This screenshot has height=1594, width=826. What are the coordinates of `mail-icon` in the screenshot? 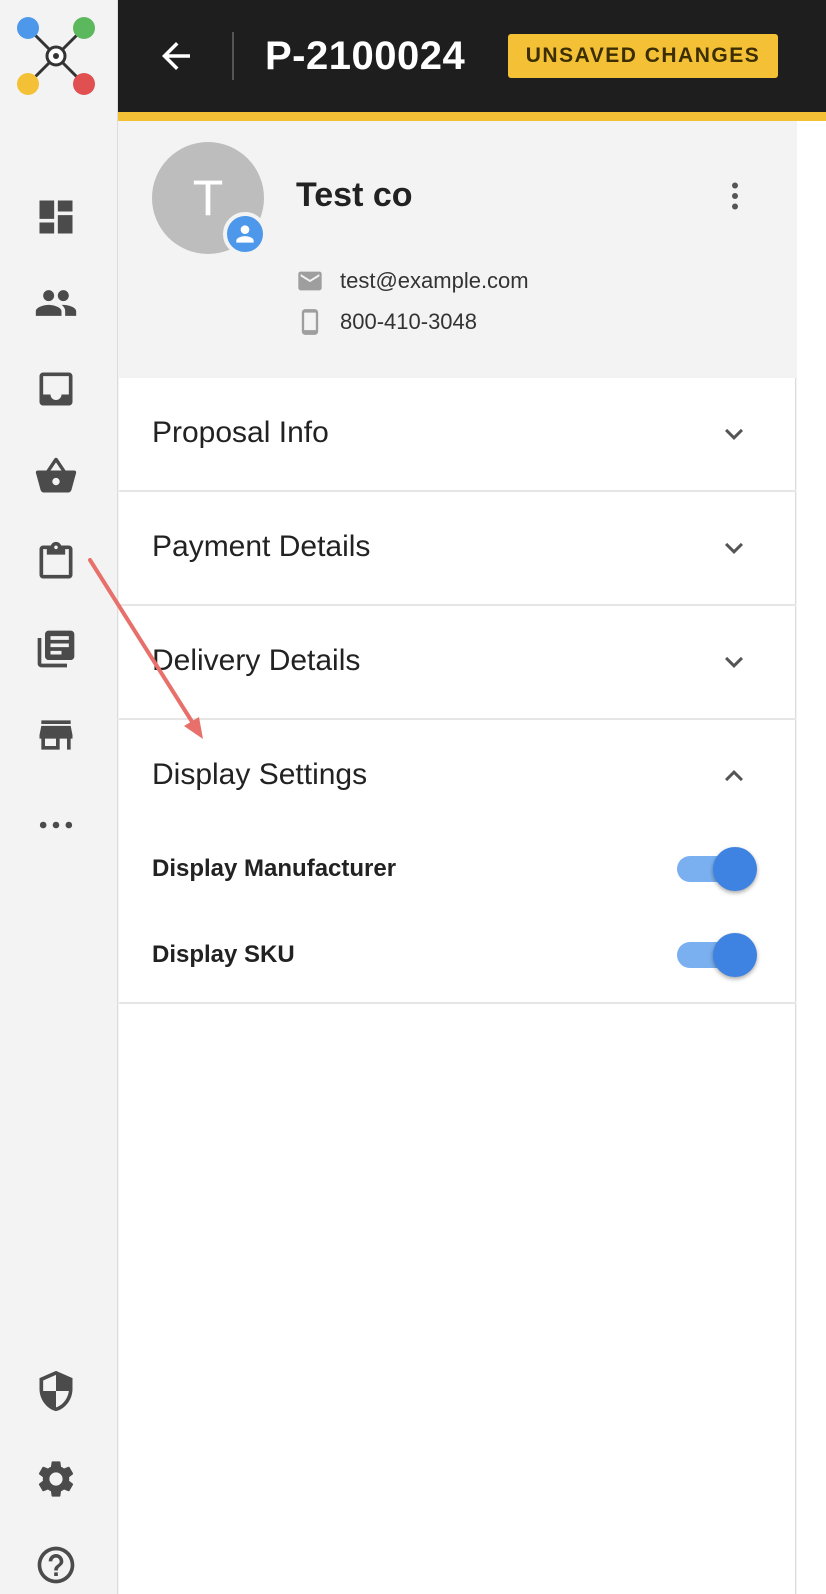 It's located at (310, 281).